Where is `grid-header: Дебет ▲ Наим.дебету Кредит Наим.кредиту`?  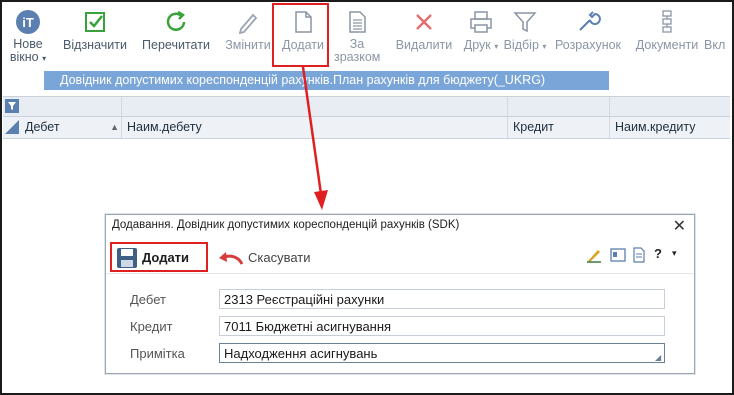 grid-header: Дебет ▲ Наим.дебету Кредит Наим.кредиту is located at coordinates (366, 128).